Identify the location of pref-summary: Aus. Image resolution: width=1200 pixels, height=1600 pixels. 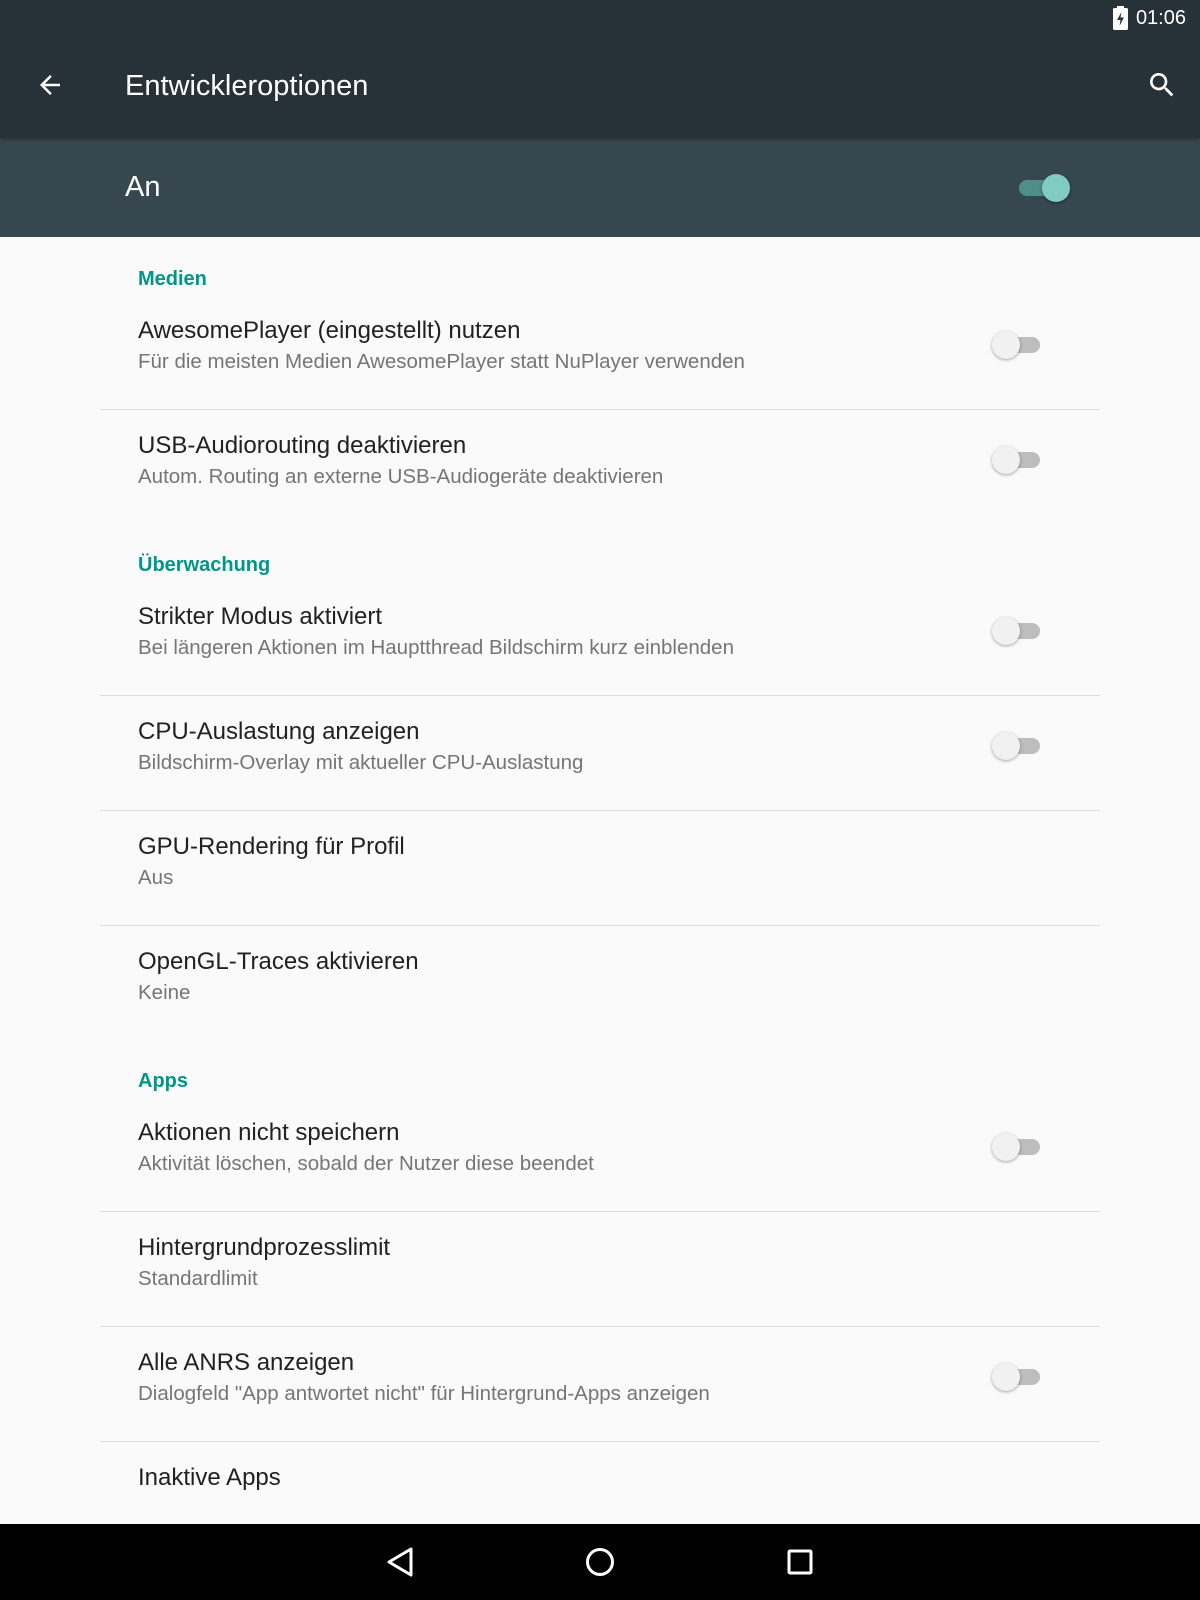
(156, 877).